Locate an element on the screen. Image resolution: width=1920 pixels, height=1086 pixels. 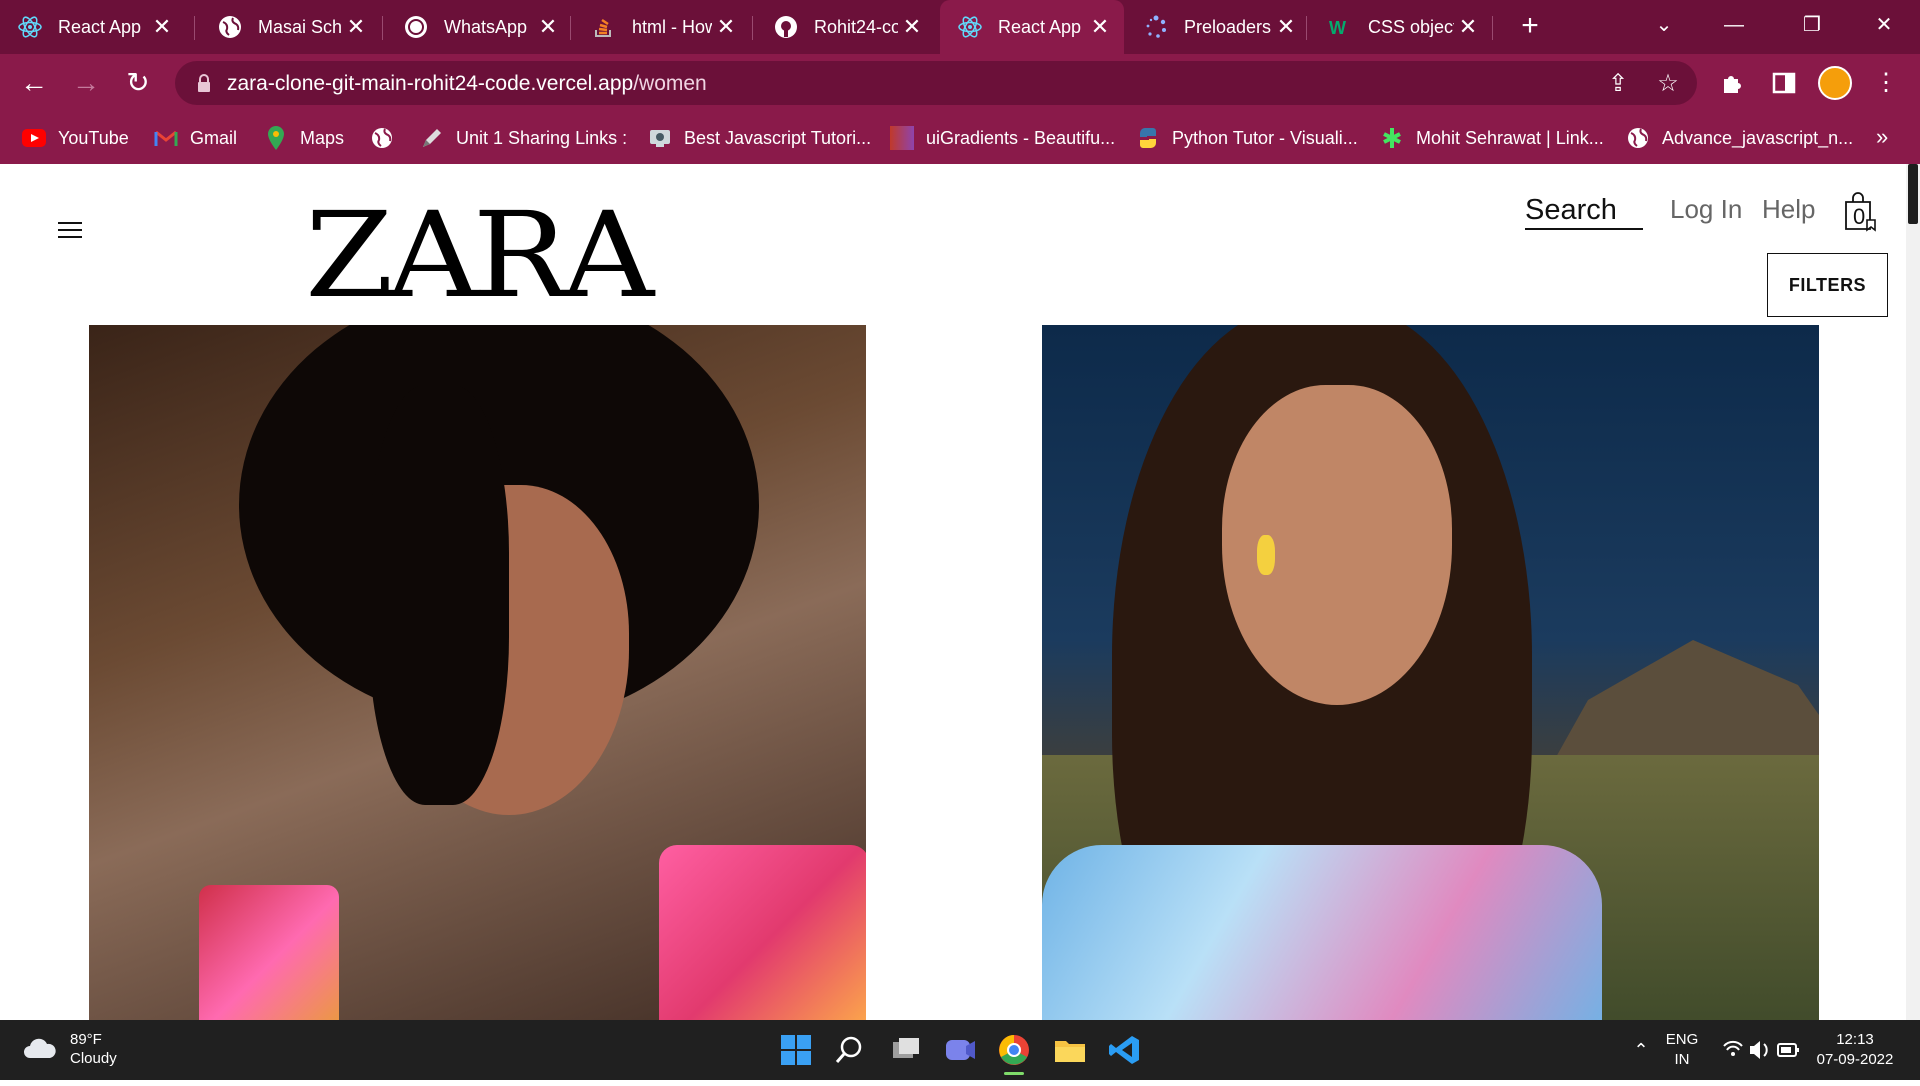
wifi-icon is located at coordinates (1733, 1048).